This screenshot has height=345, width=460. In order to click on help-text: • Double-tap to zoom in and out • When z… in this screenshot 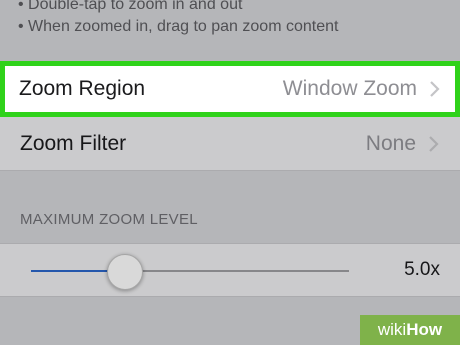, I will do `click(178, 19)`.